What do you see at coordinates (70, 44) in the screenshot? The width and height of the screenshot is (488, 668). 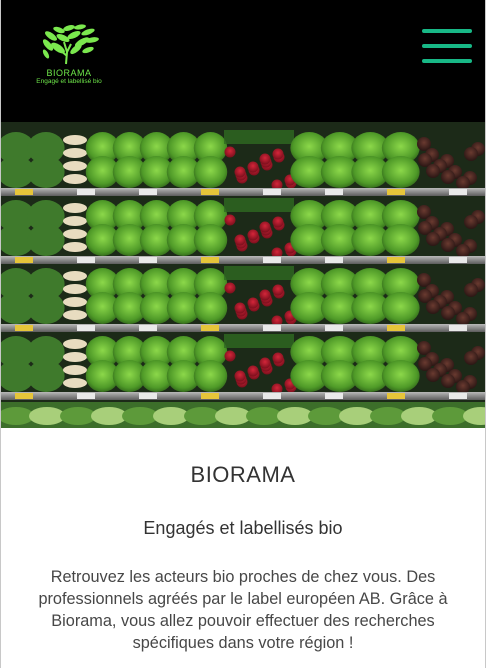 I see `leaf-tree-icon` at bounding box center [70, 44].